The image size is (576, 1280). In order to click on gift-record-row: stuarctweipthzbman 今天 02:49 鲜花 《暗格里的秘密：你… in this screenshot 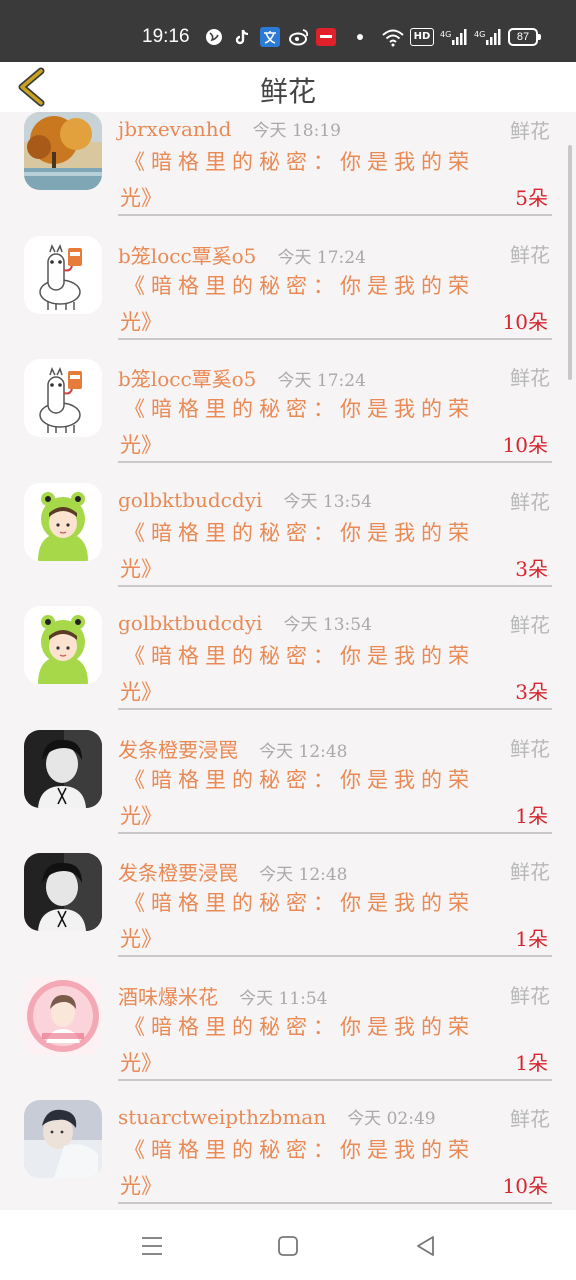, I will do `click(288, 1155)`.